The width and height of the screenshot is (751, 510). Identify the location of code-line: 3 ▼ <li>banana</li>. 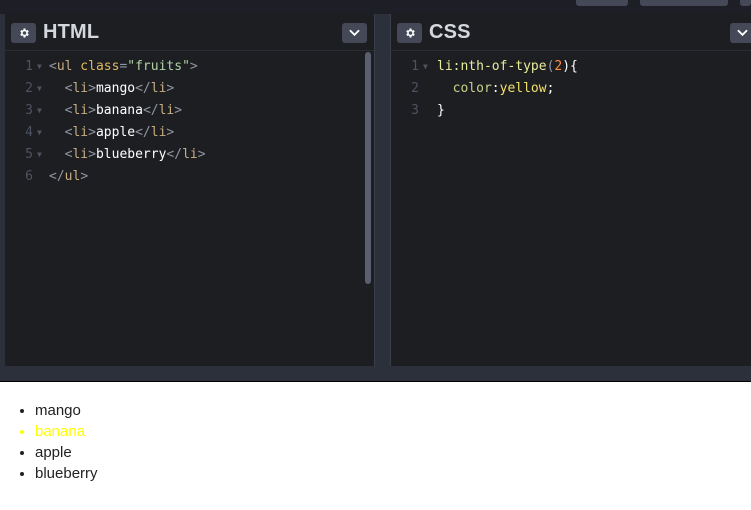
(189, 111).